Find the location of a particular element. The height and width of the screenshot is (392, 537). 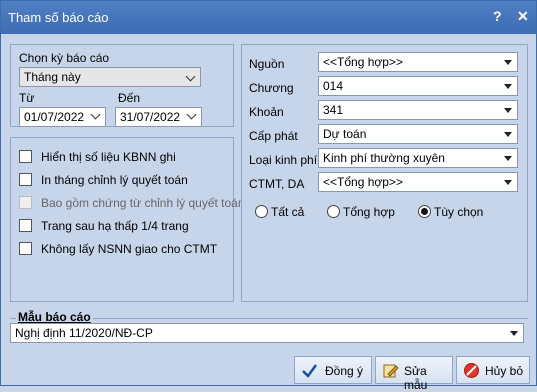

radio-tong-hop-label: Tổng hợp is located at coordinates (369, 212).